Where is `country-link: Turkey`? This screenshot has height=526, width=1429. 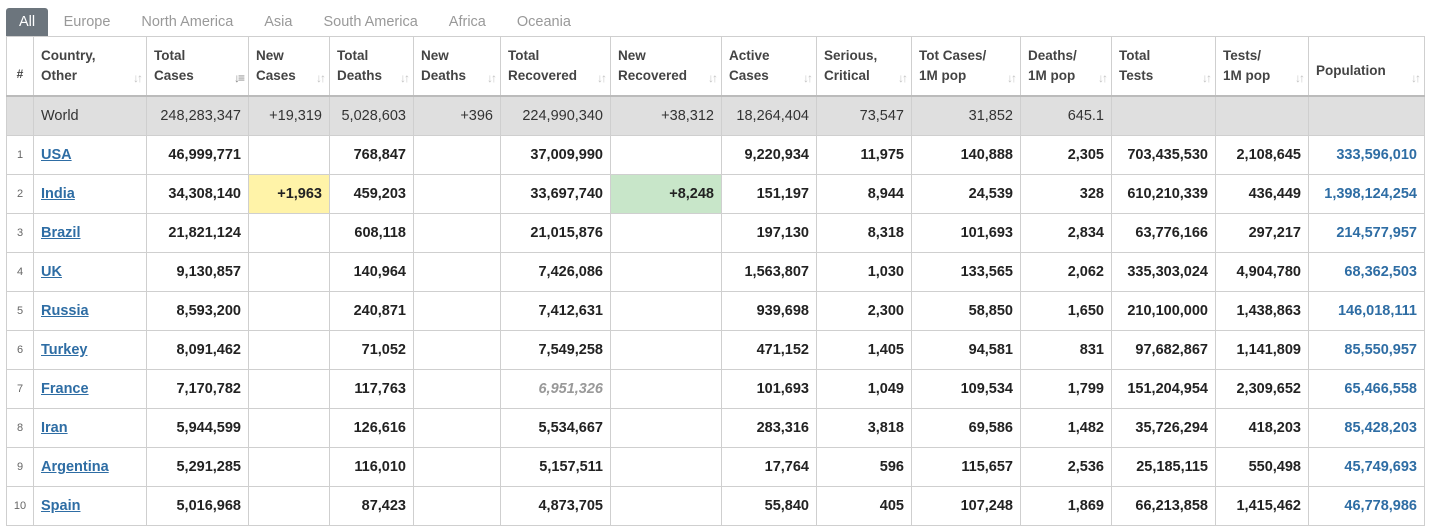
country-link: Turkey is located at coordinates (64, 350).